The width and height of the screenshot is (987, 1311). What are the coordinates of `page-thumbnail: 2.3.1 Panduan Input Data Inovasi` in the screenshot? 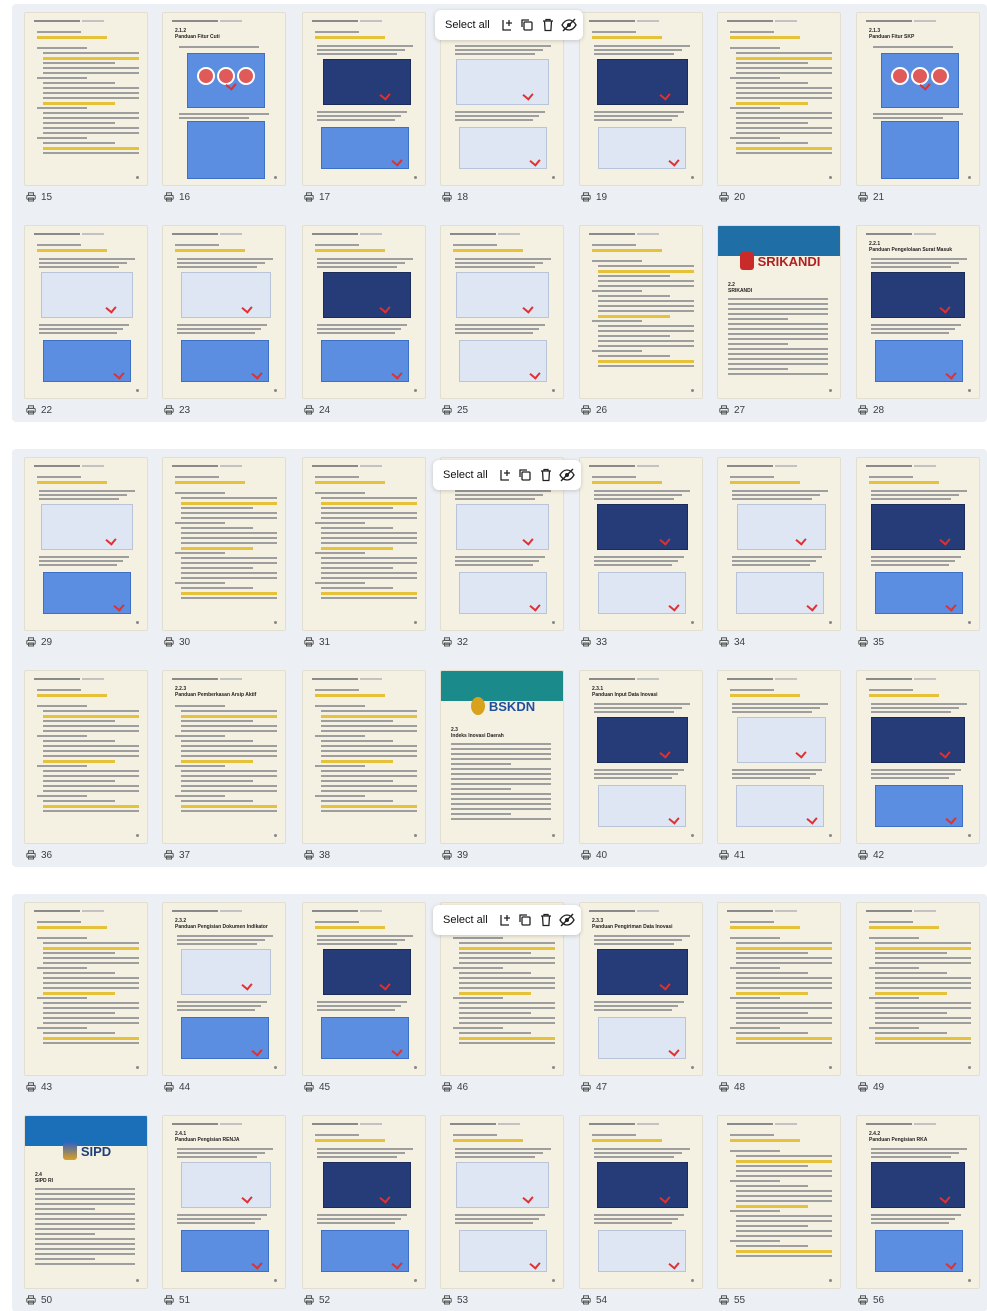 It's located at (641, 757).